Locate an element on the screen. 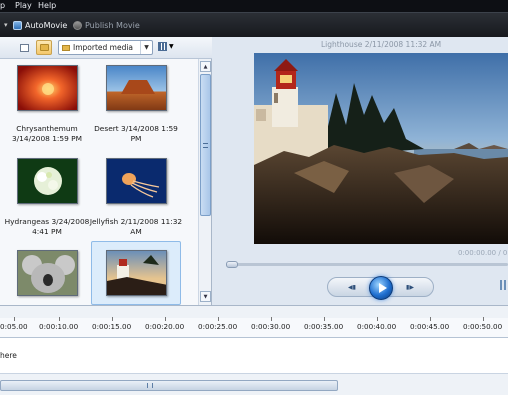 The height and width of the screenshot is (395, 508). timeline-horizontal-scrollbar is located at coordinates (169, 385).